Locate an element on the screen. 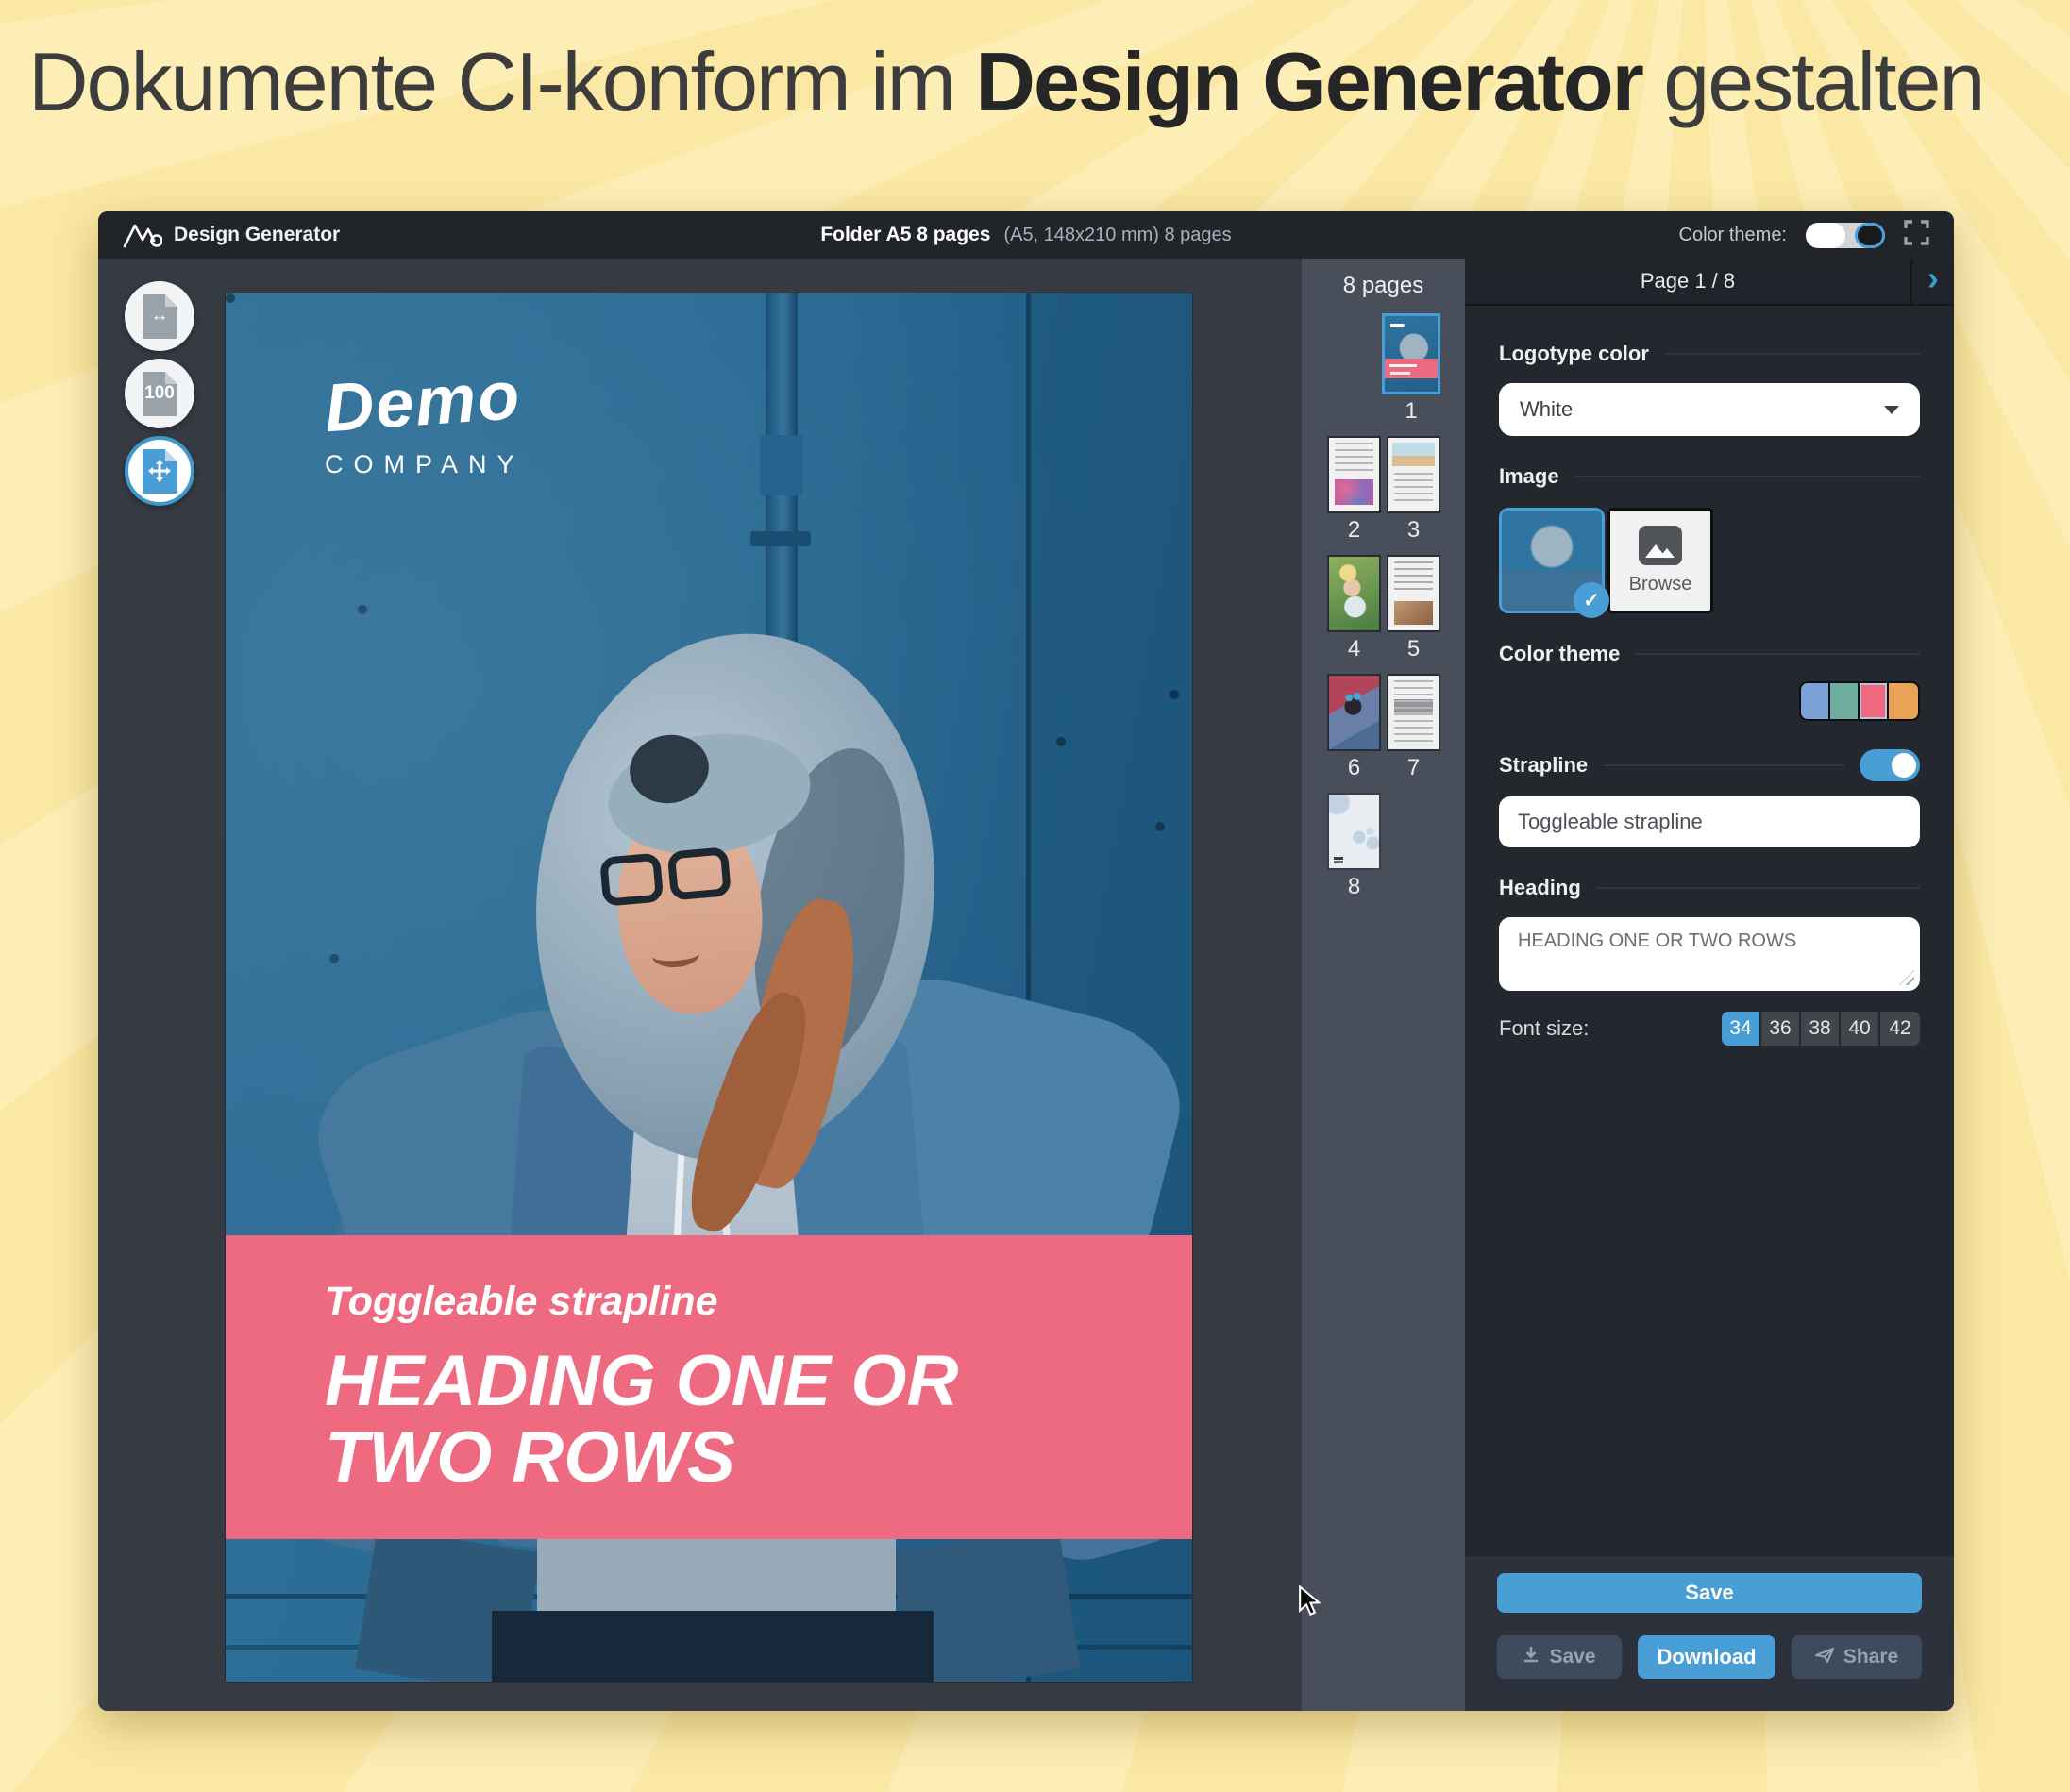  page-number-3: 3 is located at coordinates (1413, 530).